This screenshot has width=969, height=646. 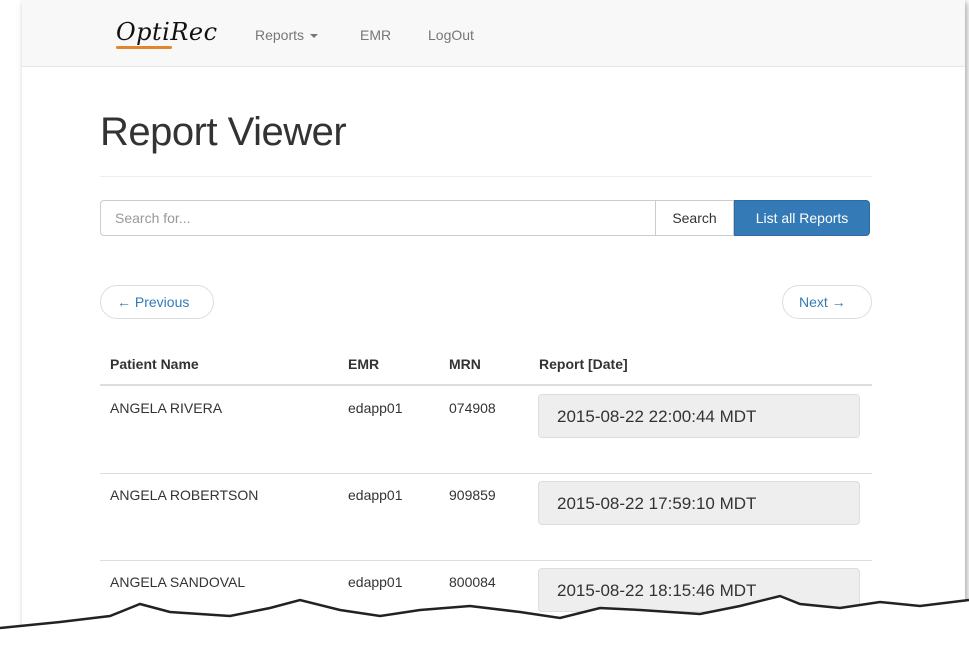 What do you see at coordinates (699, 416) in the screenshot?
I see `report-date-button: 2015-08-22 22:00:44 MDT` at bounding box center [699, 416].